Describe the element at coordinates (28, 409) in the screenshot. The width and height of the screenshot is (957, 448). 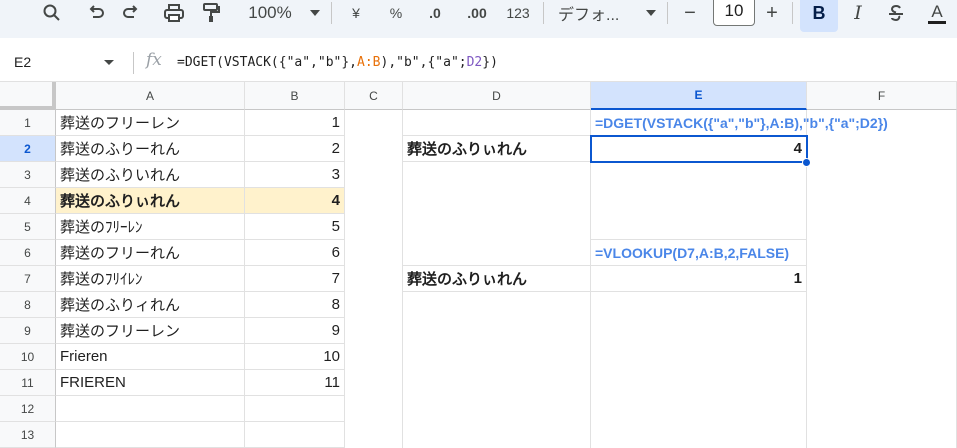
I see `row-header-12: 12` at that location.